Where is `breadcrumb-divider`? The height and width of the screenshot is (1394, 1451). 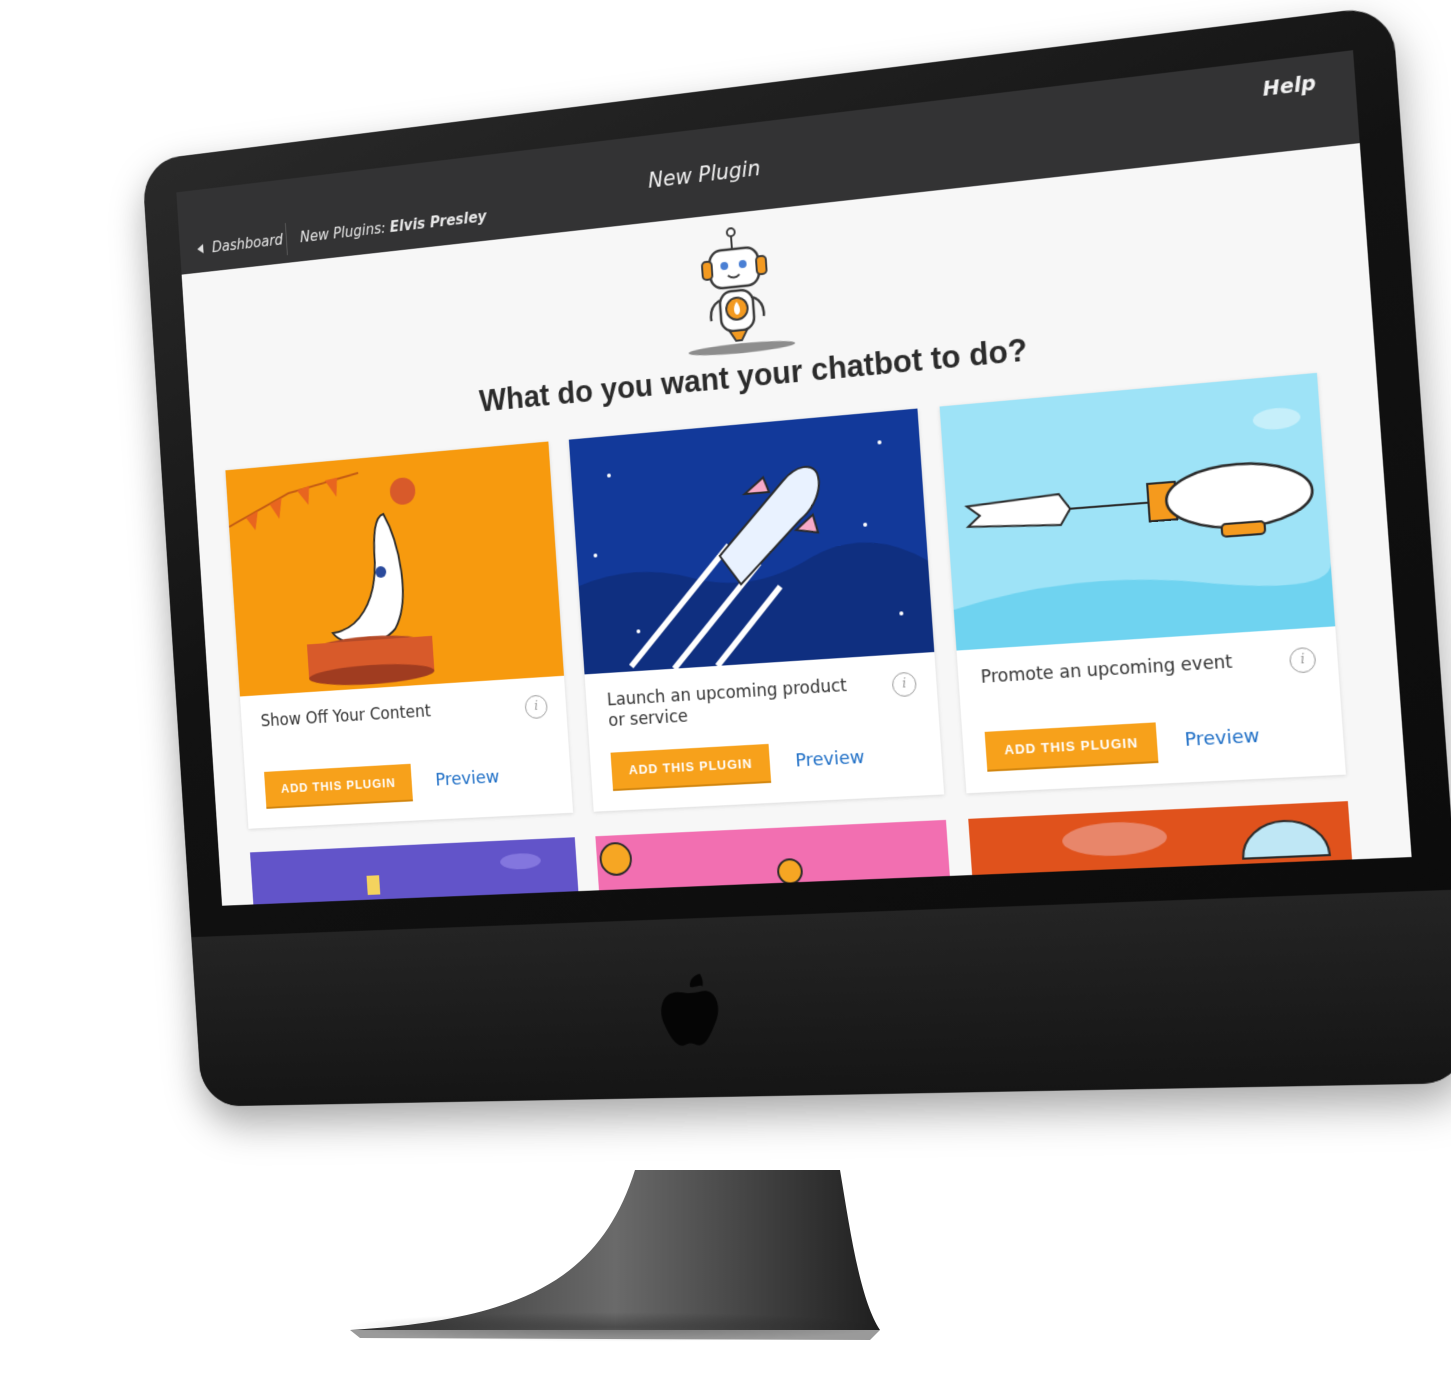
breadcrumb-divider is located at coordinates (286, 239).